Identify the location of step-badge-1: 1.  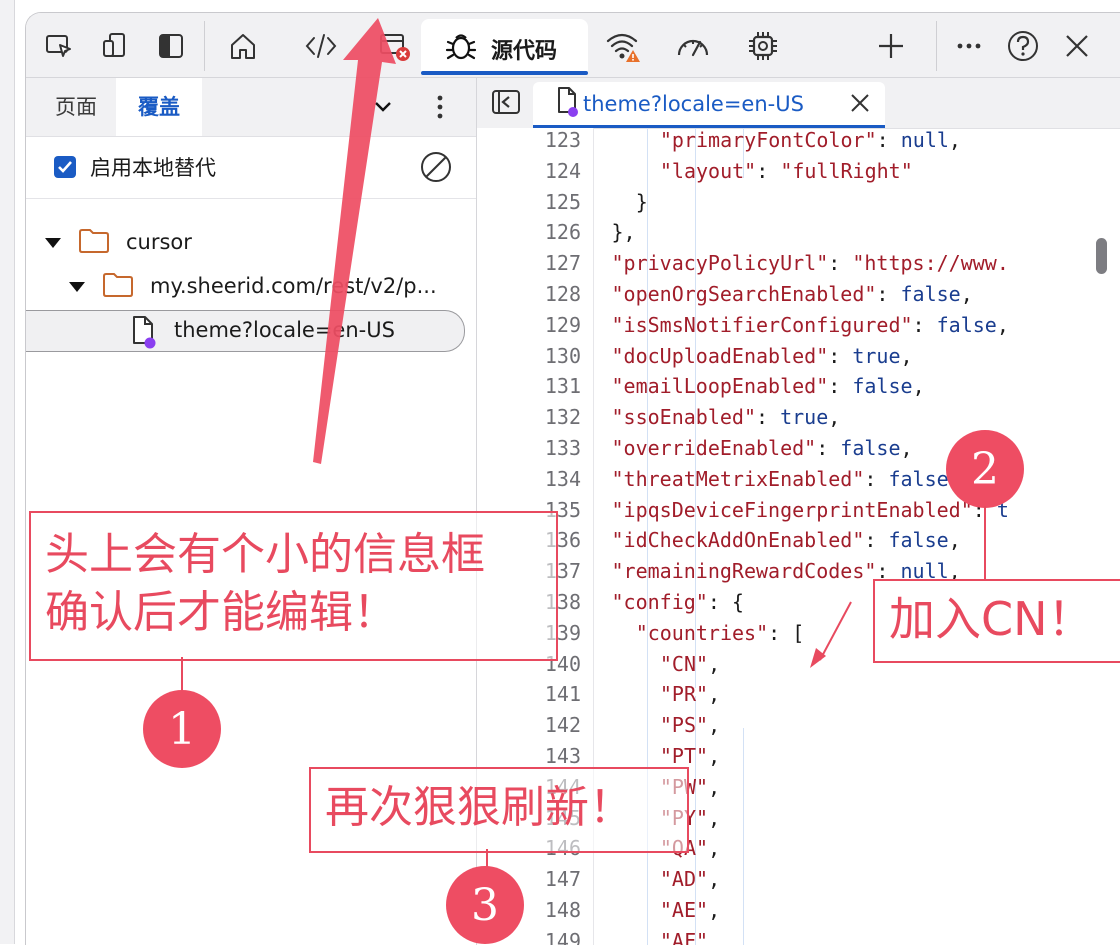
(182, 729).